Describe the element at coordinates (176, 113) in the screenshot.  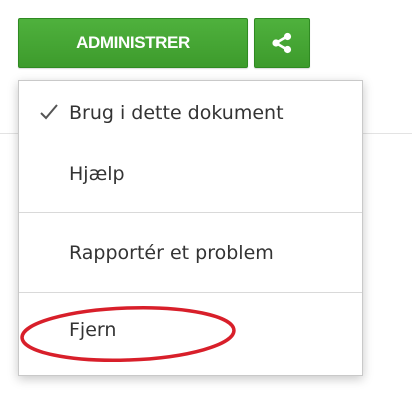
I see `menu-item-label: Brug i dette dokument` at that location.